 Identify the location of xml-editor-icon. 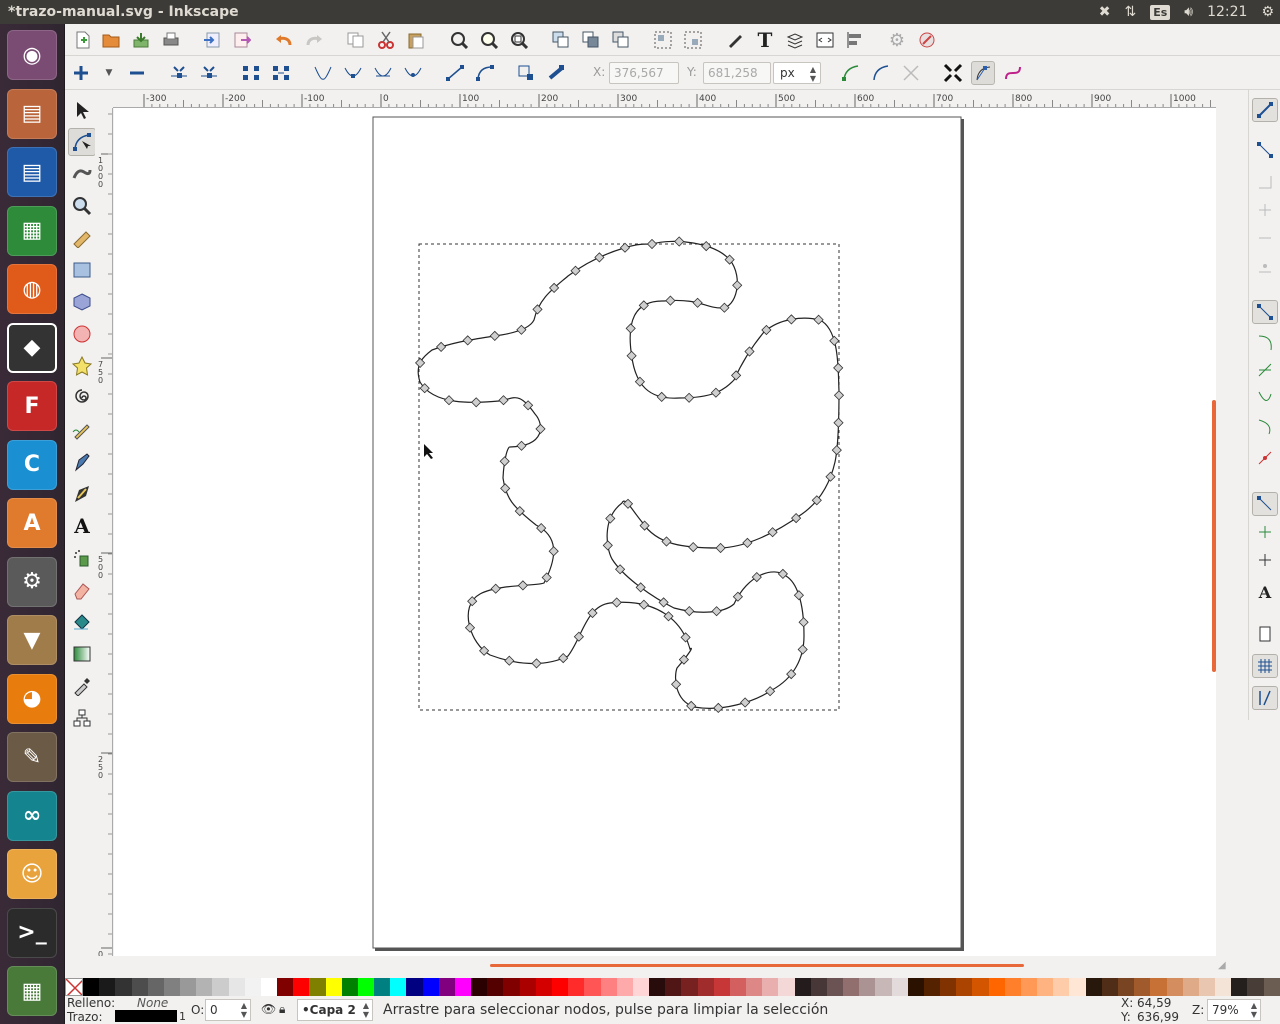
(825, 40).